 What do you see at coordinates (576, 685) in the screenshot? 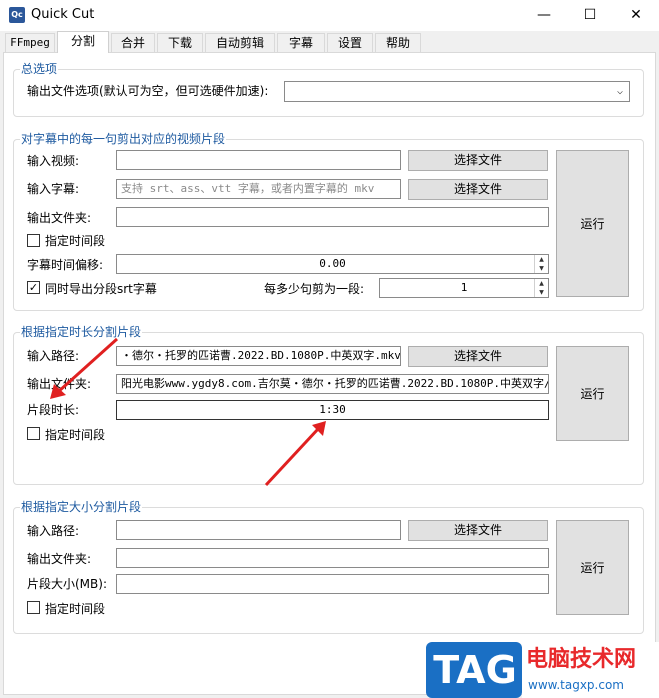
I see `watermark-url: www.tagxp.com` at bounding box center [576, 685].